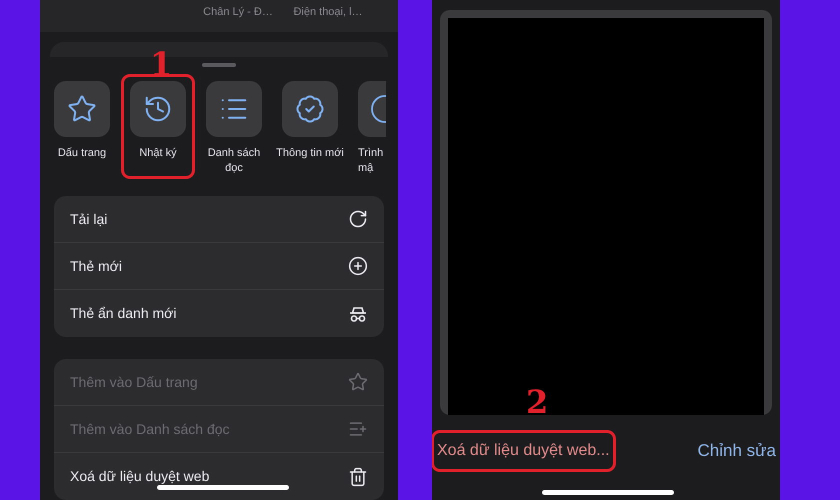 The width and height of the screenshot is (840, 500). I want to click on menu-item: Thẻ mới, so click(219, 266).